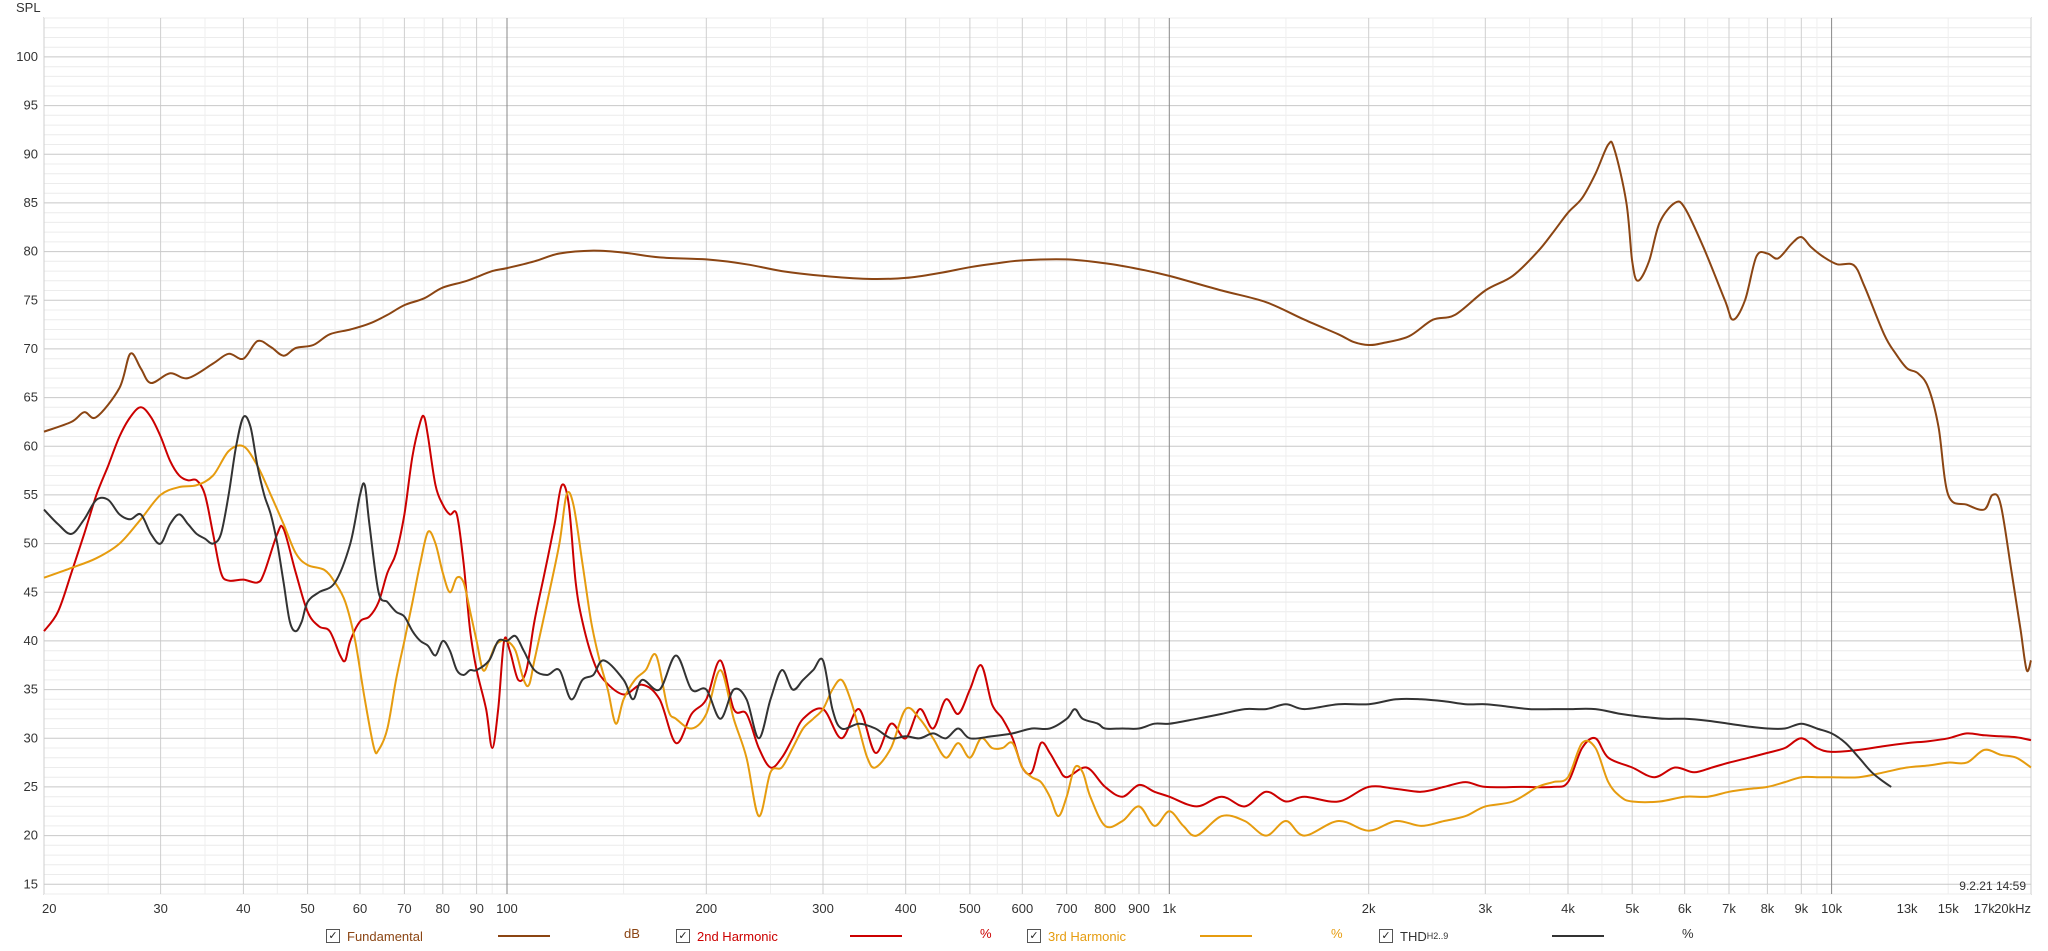 This screenshot has width=2048, height=951. What do you see at coordinates (360, 908) in the screenshot?
I see `x-tick-label: 60` at bounding box center [360, 908].